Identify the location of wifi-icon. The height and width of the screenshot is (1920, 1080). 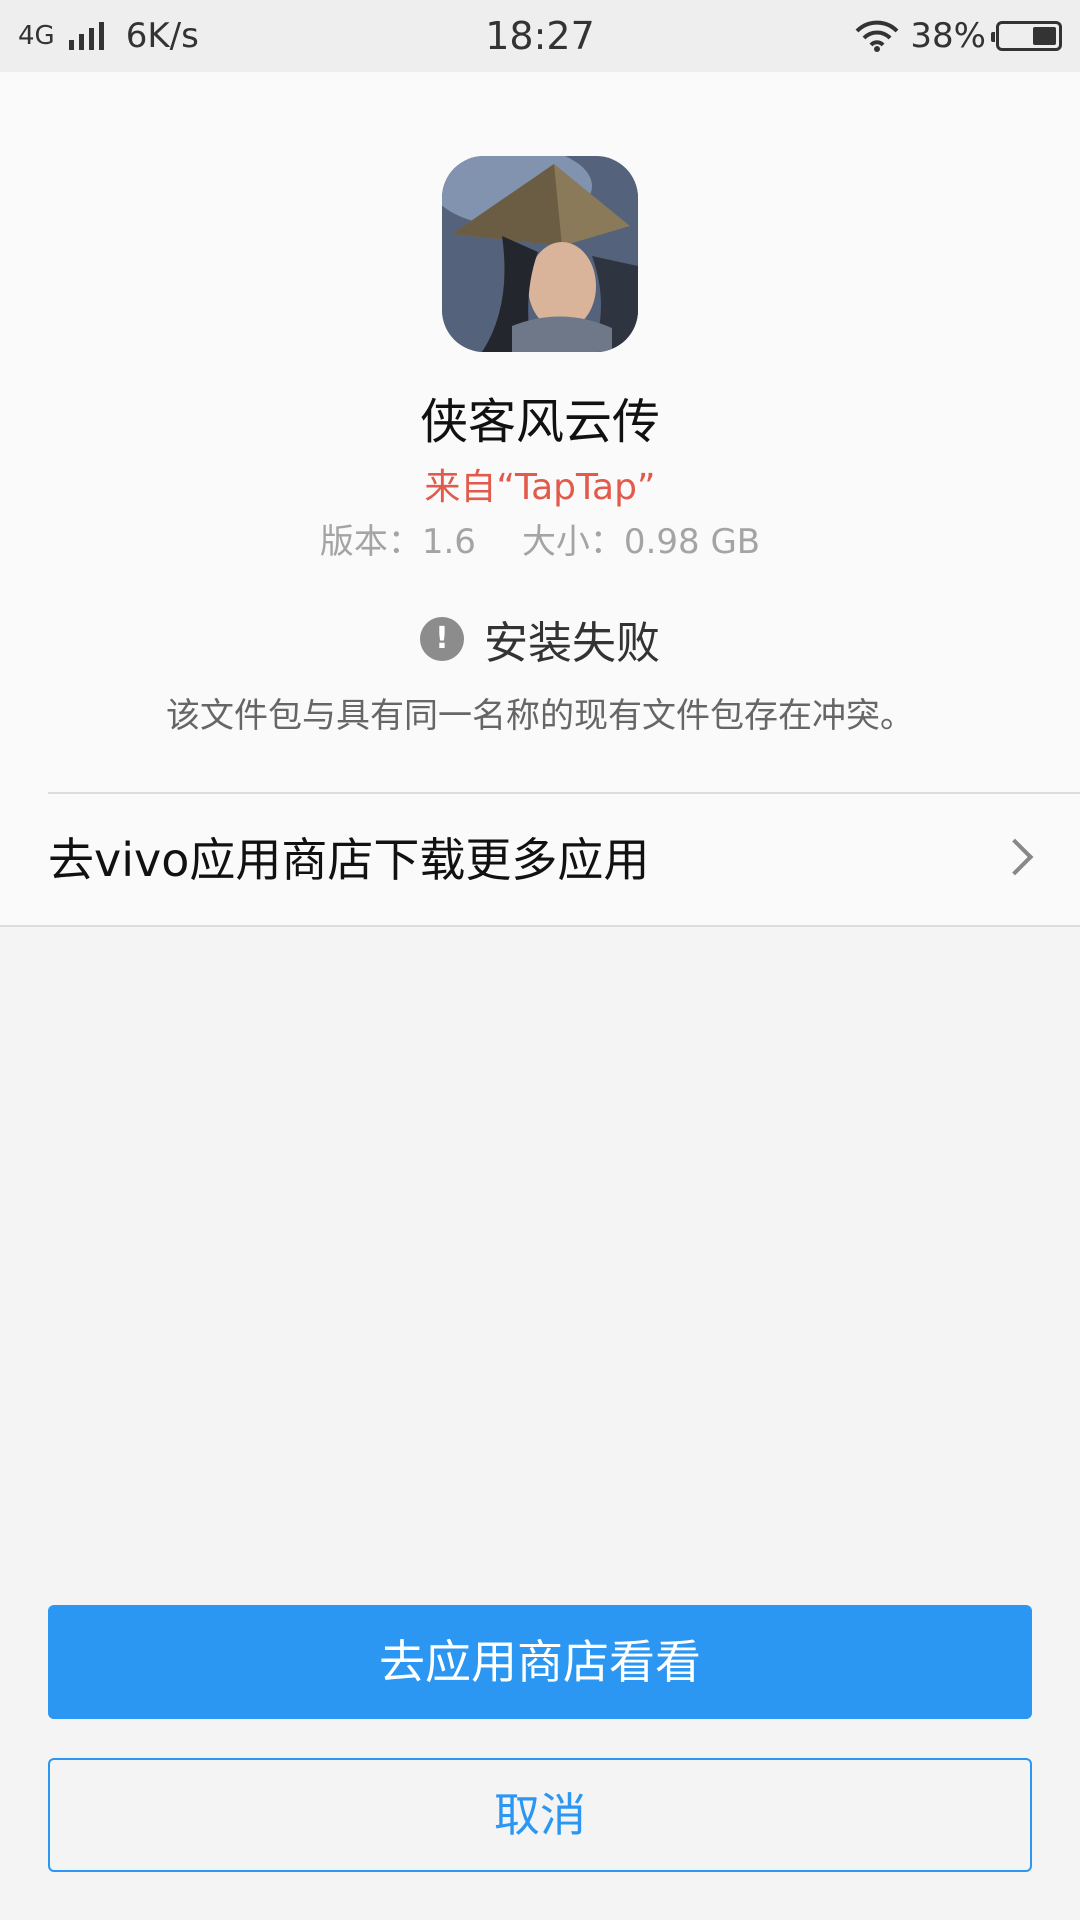
(877, 36).